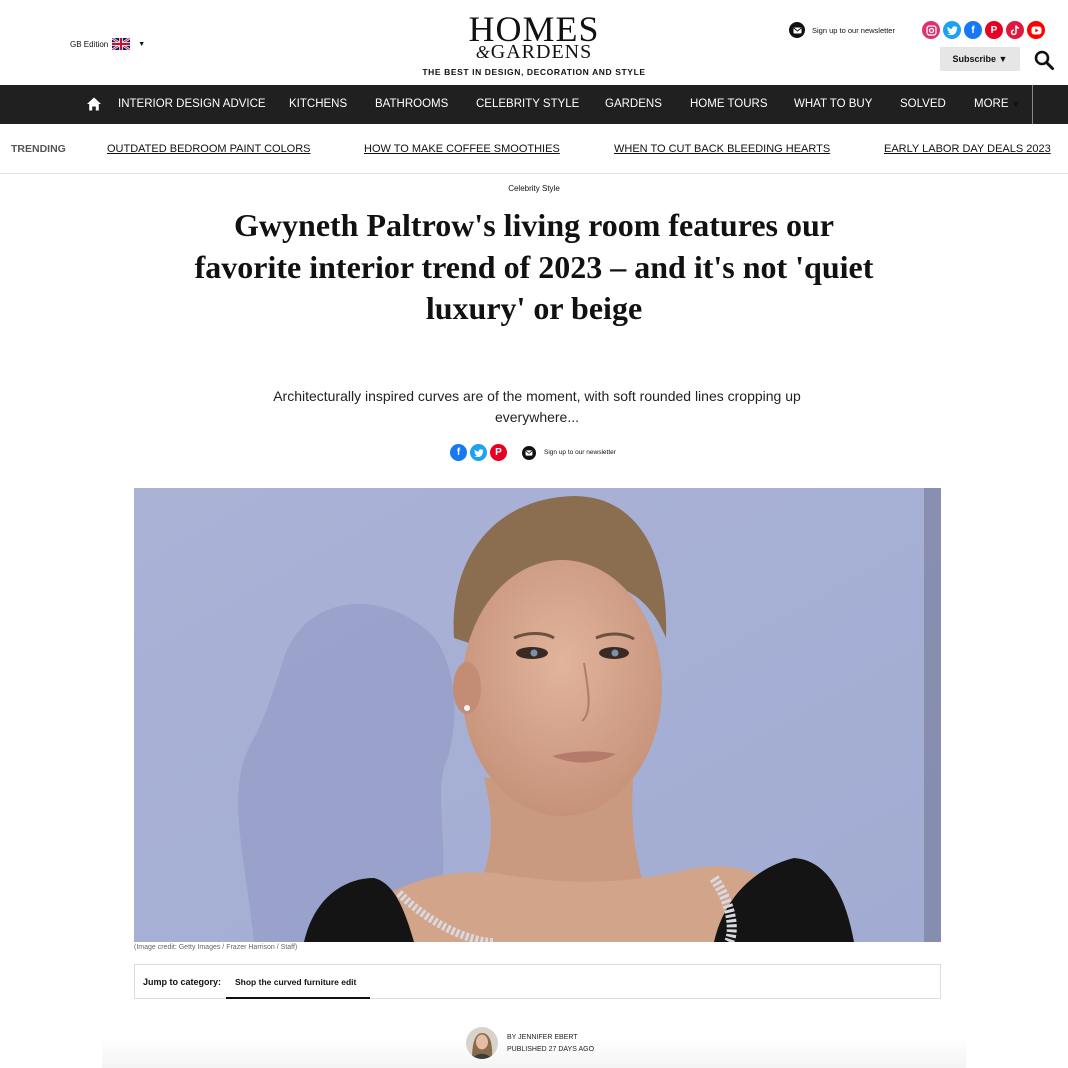 This screenshot has width=1068, height=1068. I want to click on instagram-icon, so click(931, 30).